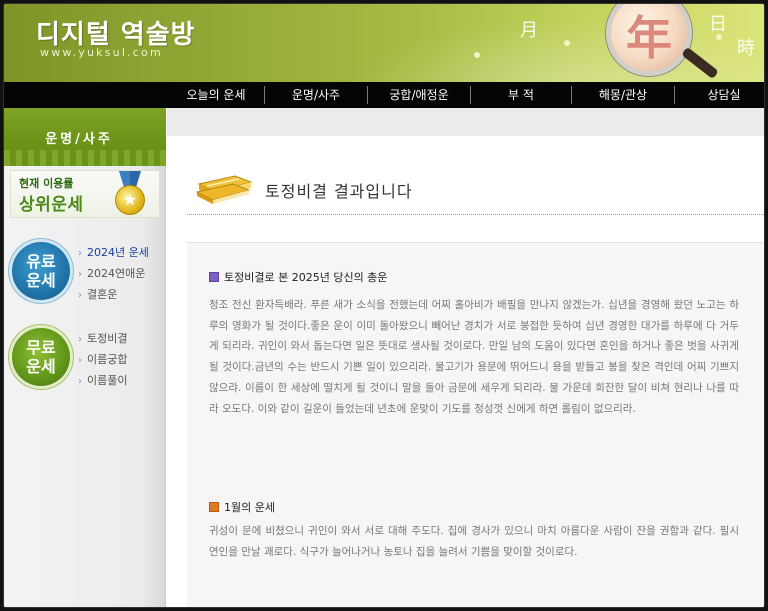 The image size is (768, 611). Describe the element at coordinates (107, 359) in the screenshot. I see `sidebar-link-label: 이름궁합` at that location.